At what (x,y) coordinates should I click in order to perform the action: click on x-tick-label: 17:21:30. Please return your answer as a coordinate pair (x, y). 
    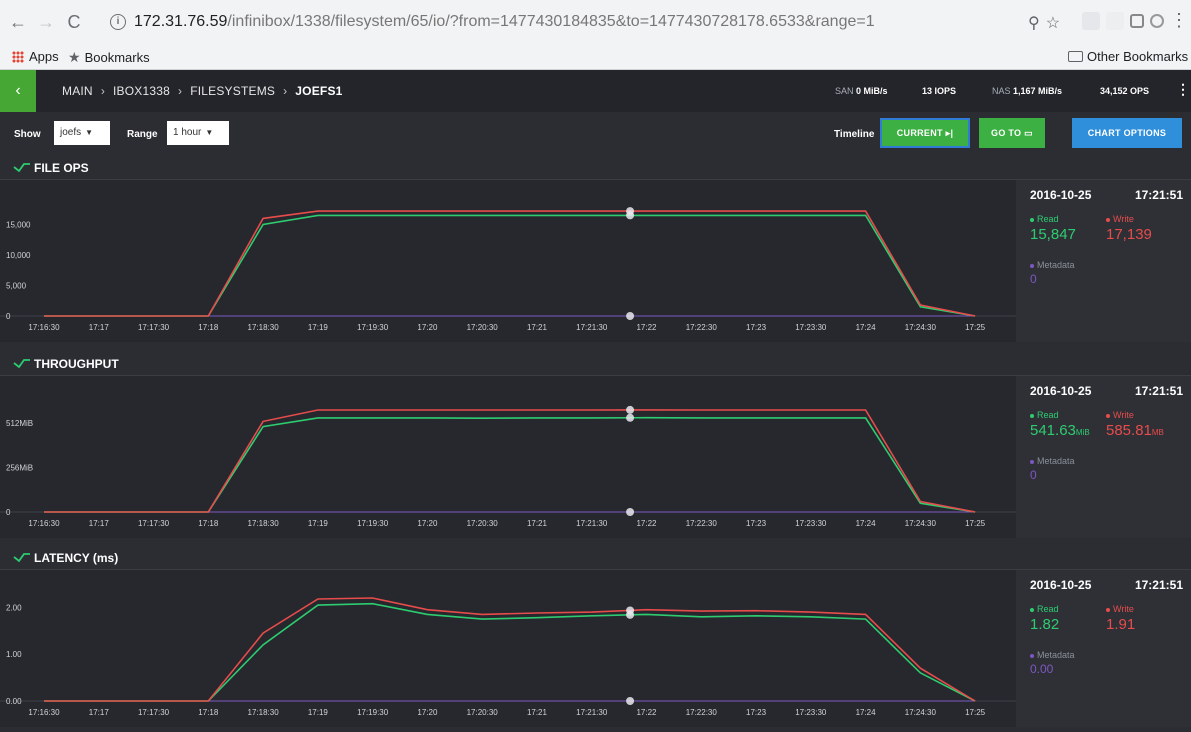
    Looking at the image, I should click on (592, 523).